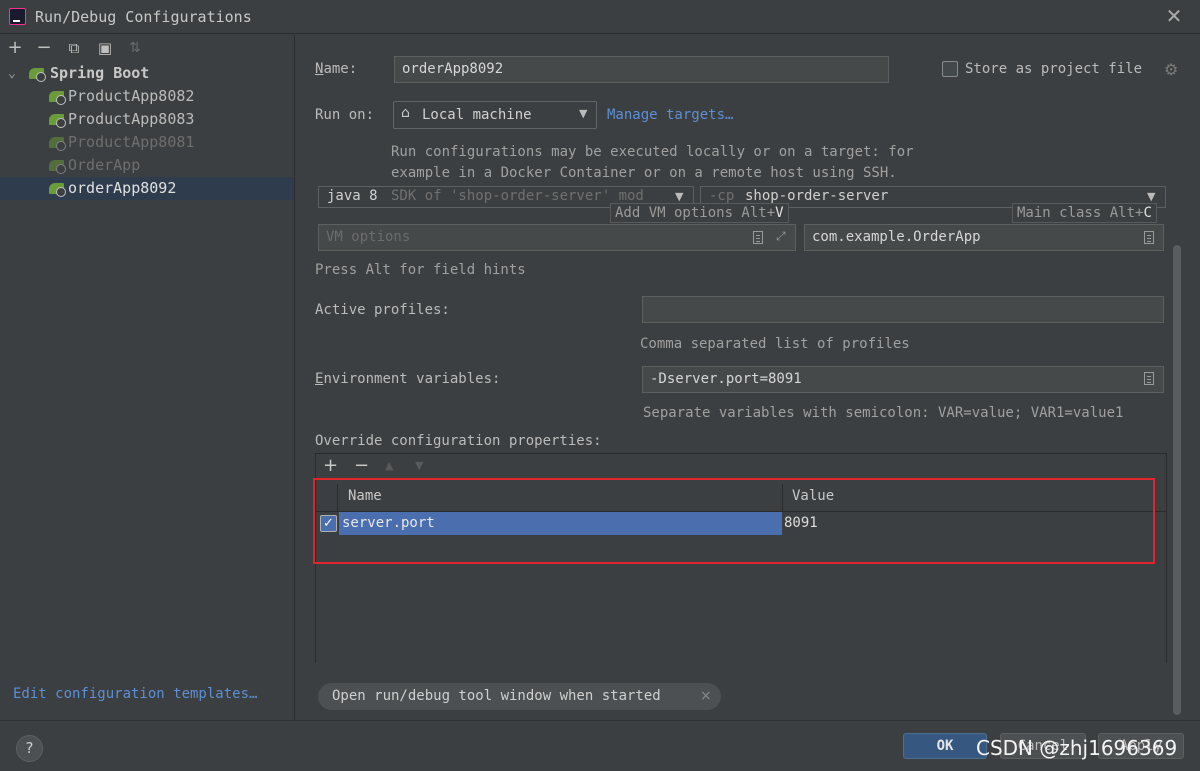  Describe the element at coordinates (352, 196) in the screenshot. I see `jdk-value: java 8` at that location.